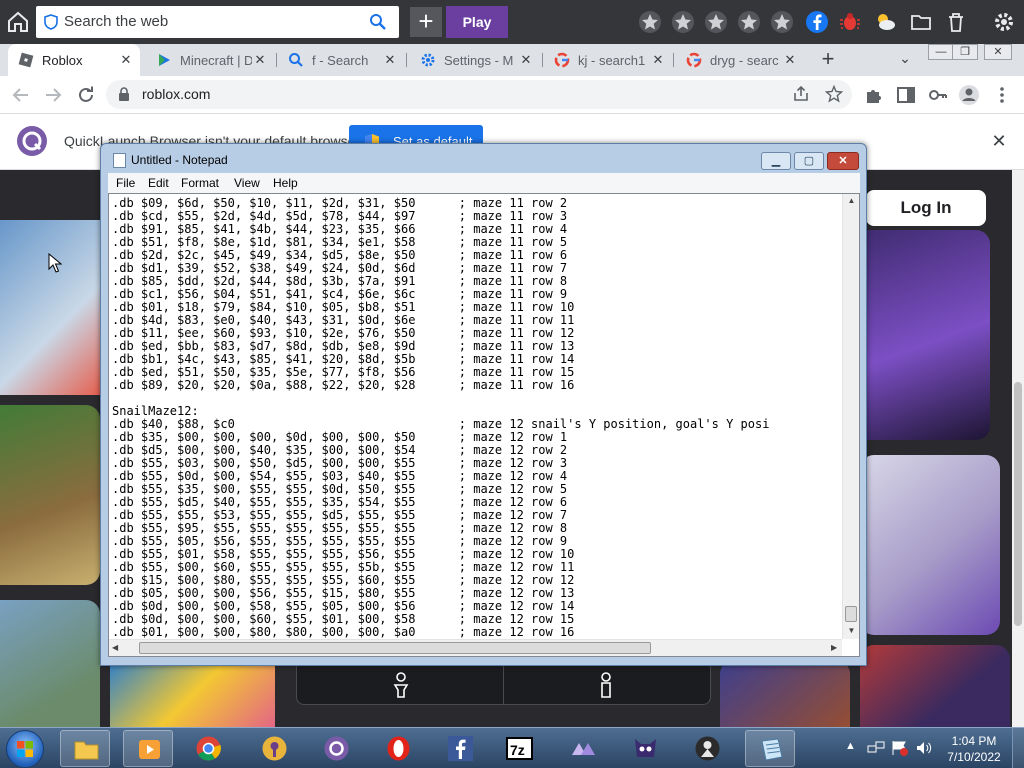 The image size is (1024, 768). What do you see at coordinates (965, 52) in the screenshot?
I see `maximize-button: ❐` at bounding box center [965, 52].